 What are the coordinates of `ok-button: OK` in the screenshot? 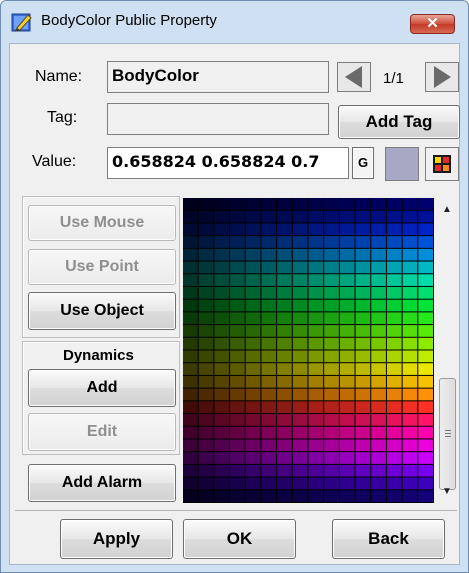 It's located at (239, 539).